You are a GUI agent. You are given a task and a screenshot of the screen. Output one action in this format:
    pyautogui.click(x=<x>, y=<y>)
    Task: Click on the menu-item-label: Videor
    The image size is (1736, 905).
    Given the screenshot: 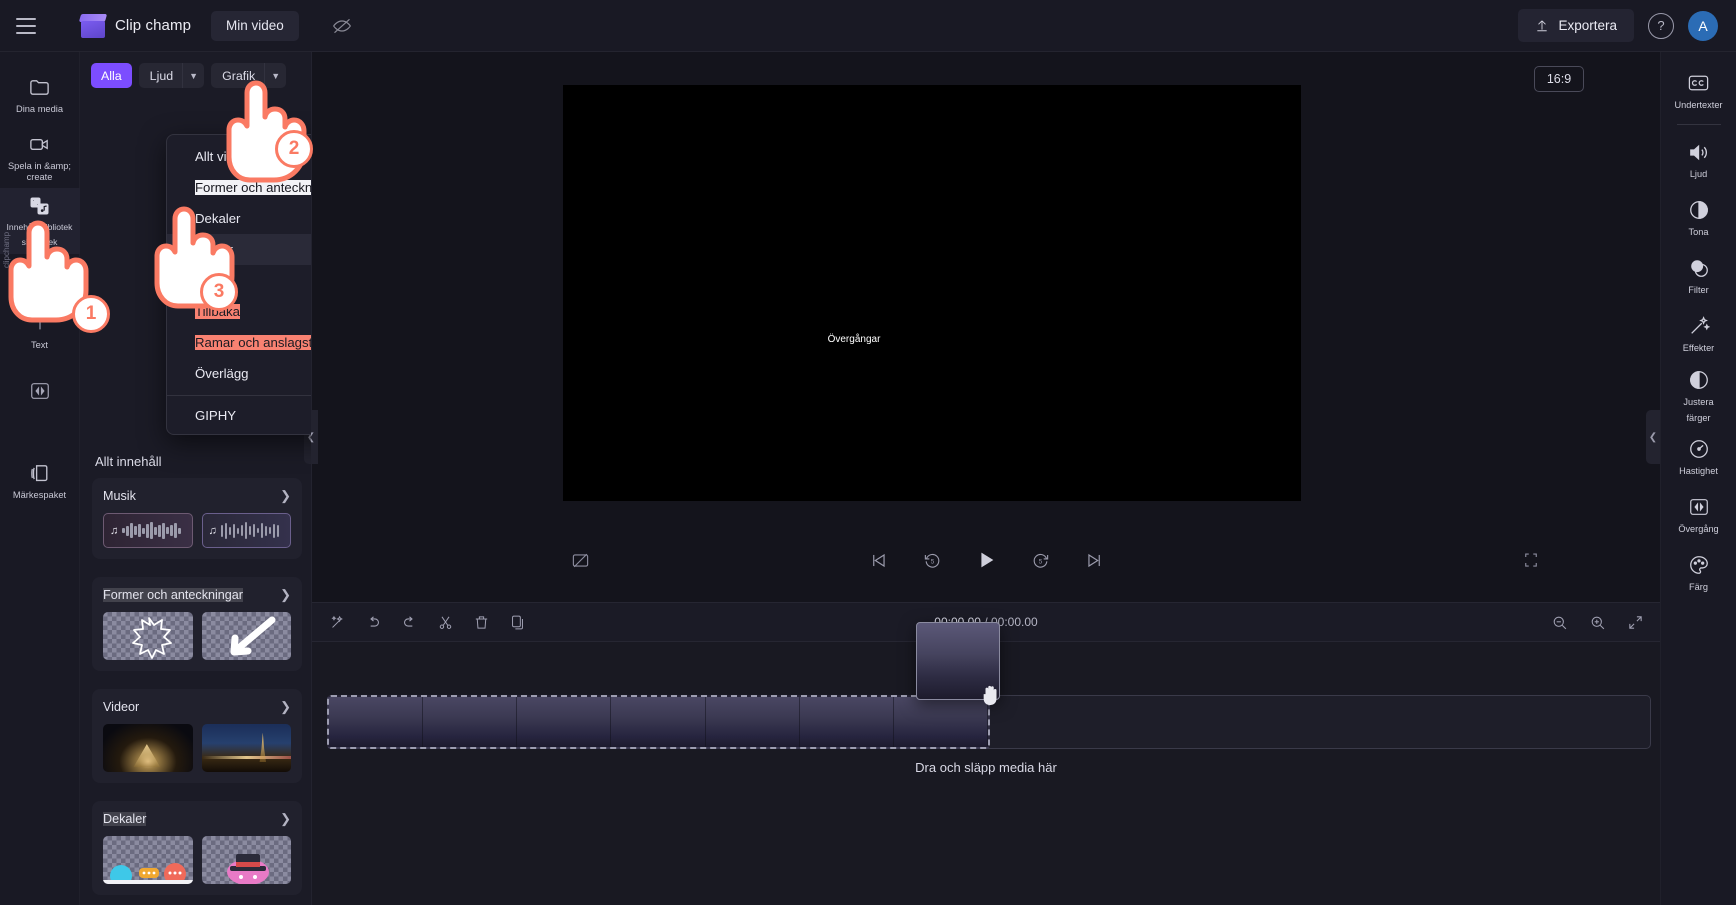 What is the action you would take?
    pyautogui.click(x=214, y=249)
    